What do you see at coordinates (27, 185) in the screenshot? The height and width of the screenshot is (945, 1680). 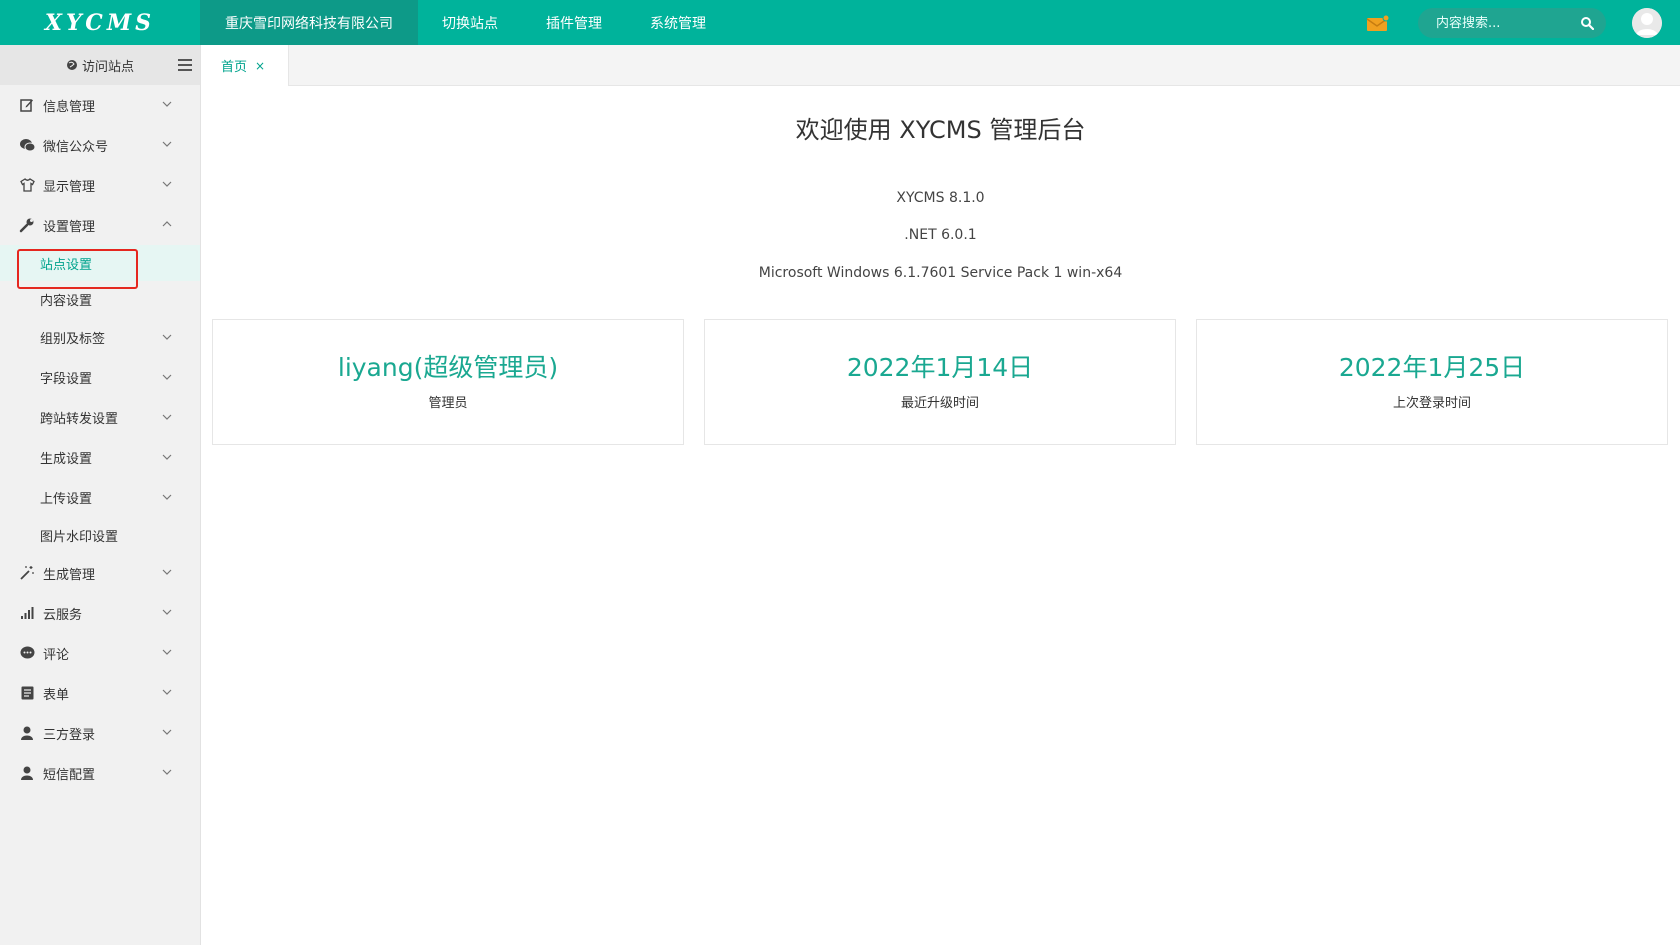 I see `tshirt-icon` at bounding box center [27, 185].